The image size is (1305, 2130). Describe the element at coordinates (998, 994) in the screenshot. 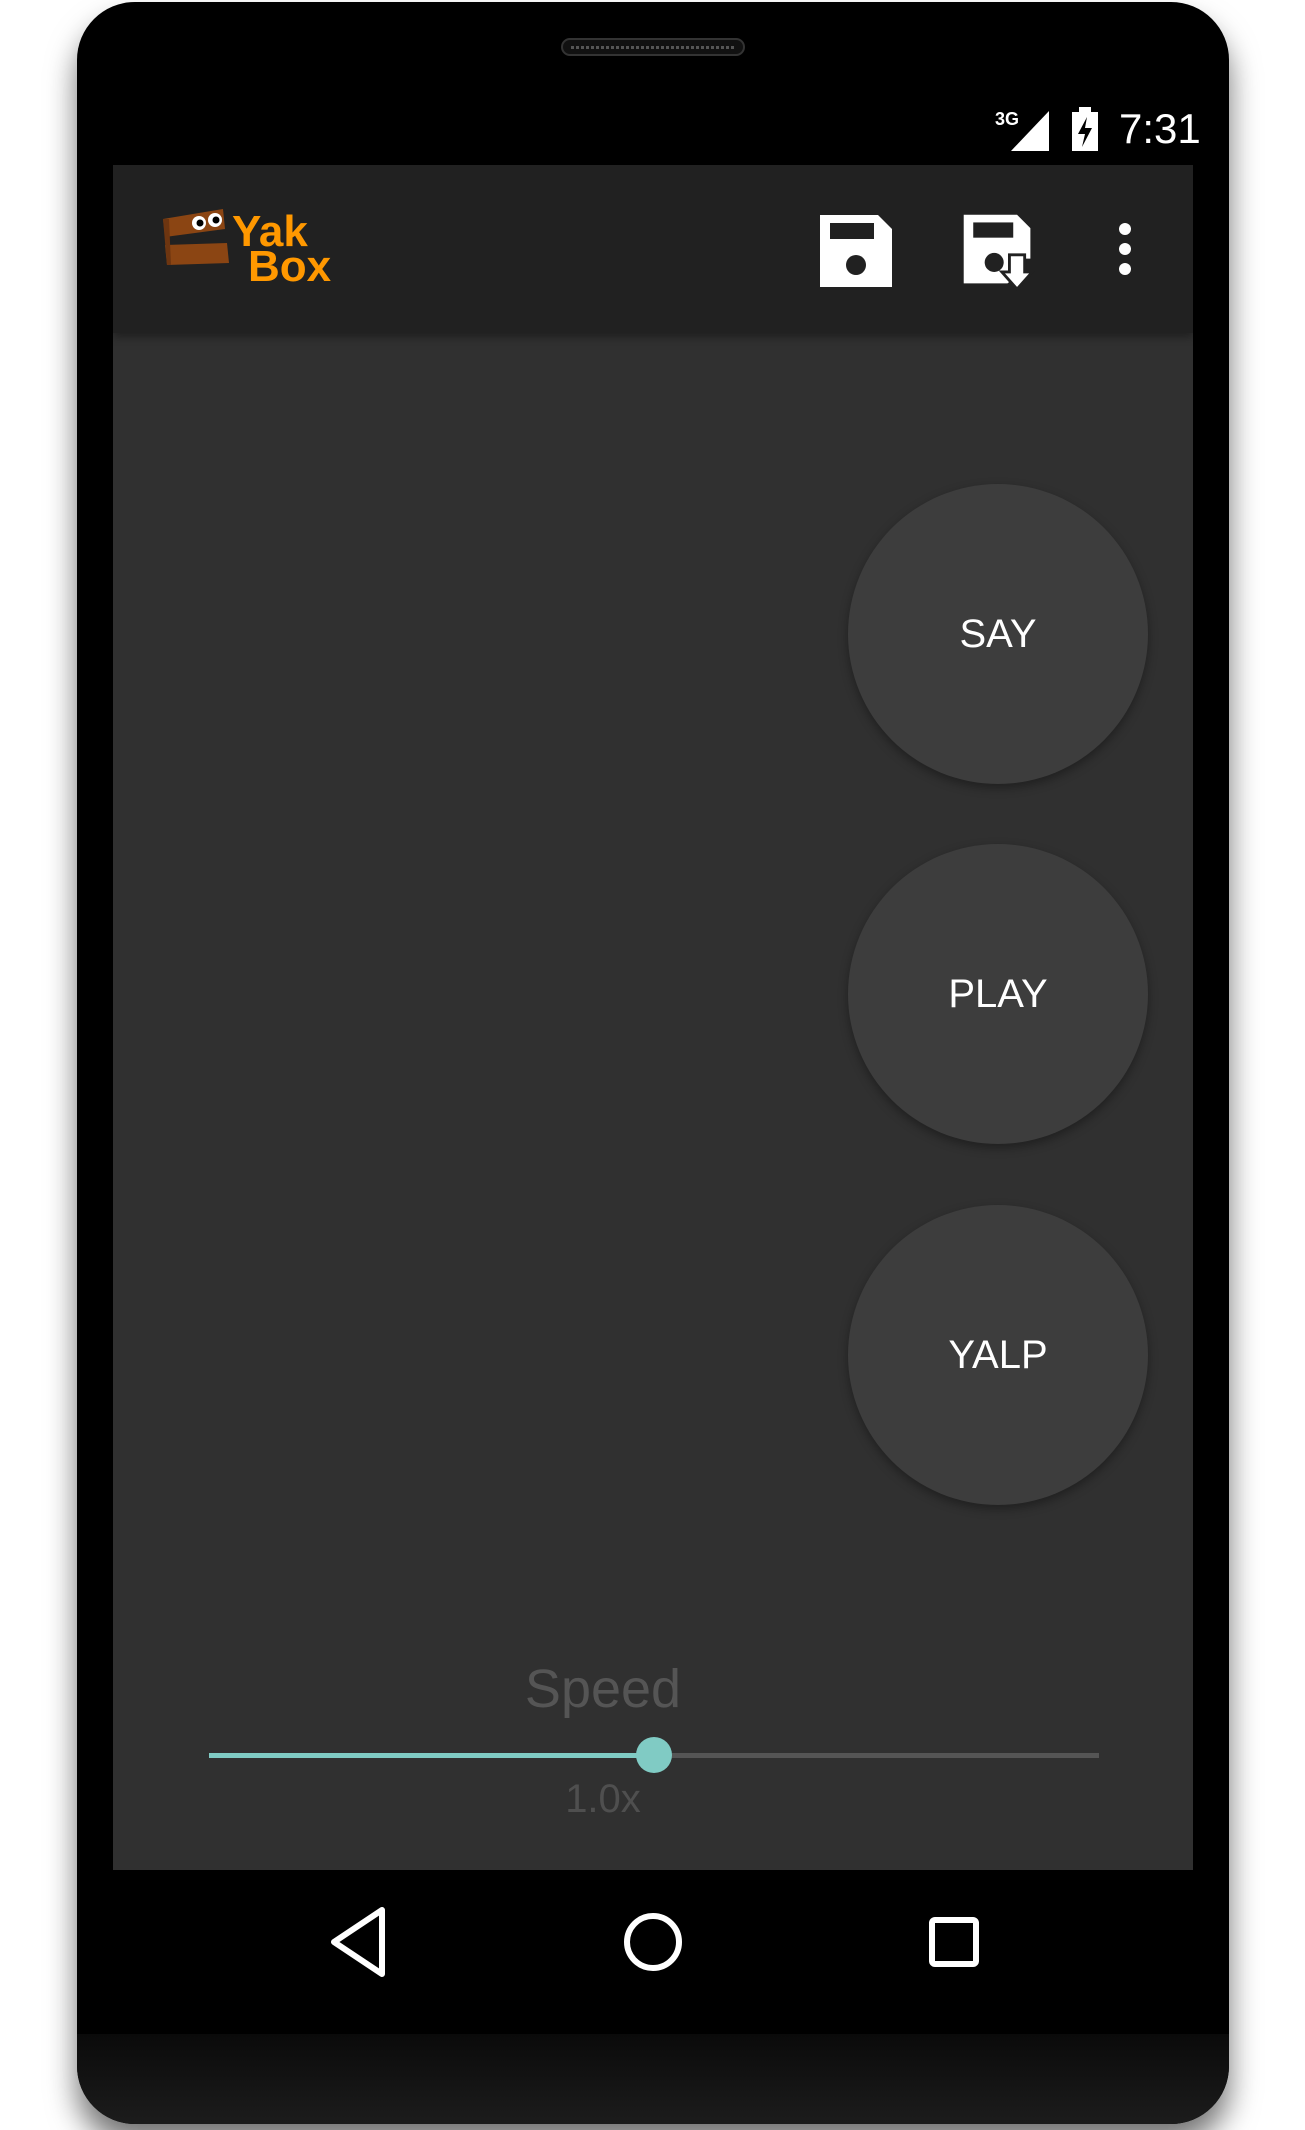

I see `play-button: PLAY` at that location.